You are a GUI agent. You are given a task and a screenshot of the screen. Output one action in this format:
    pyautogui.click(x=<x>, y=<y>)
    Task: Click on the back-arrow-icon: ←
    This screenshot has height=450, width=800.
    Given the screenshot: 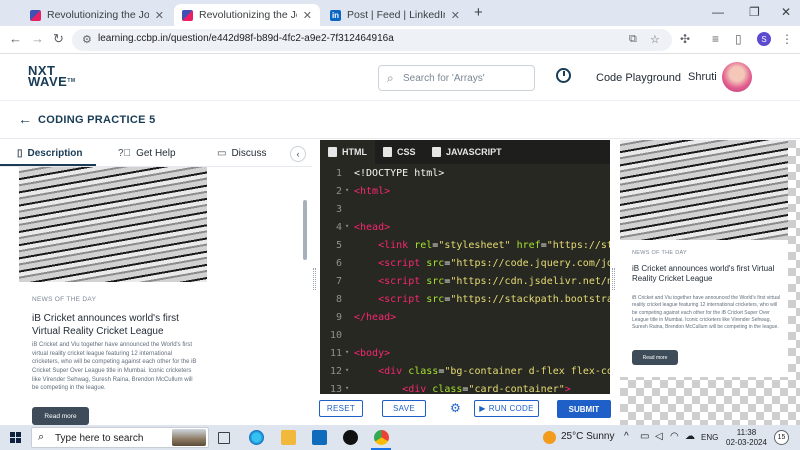 What is the action you would take?
    pyautogui.click(x=25, y=119)
    